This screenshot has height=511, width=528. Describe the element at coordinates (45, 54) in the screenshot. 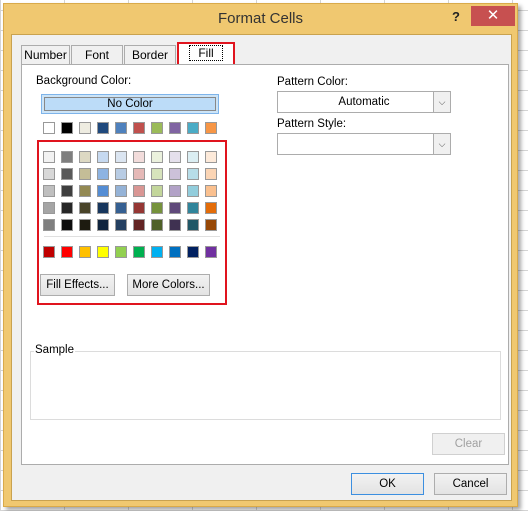

I see `tab-number: Number` at that location.